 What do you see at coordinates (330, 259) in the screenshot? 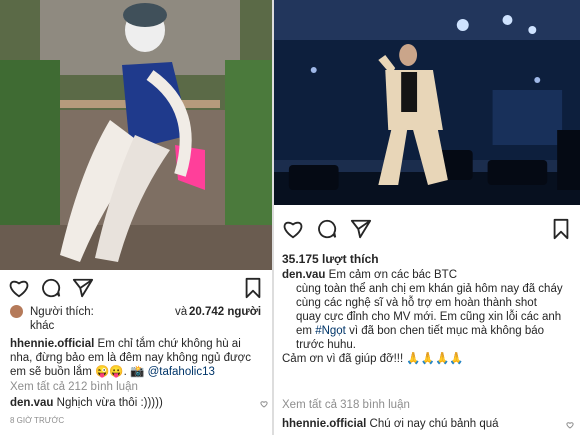
I see `likes-count: 35.175 lượt thích` at bounding box center [330, 259].